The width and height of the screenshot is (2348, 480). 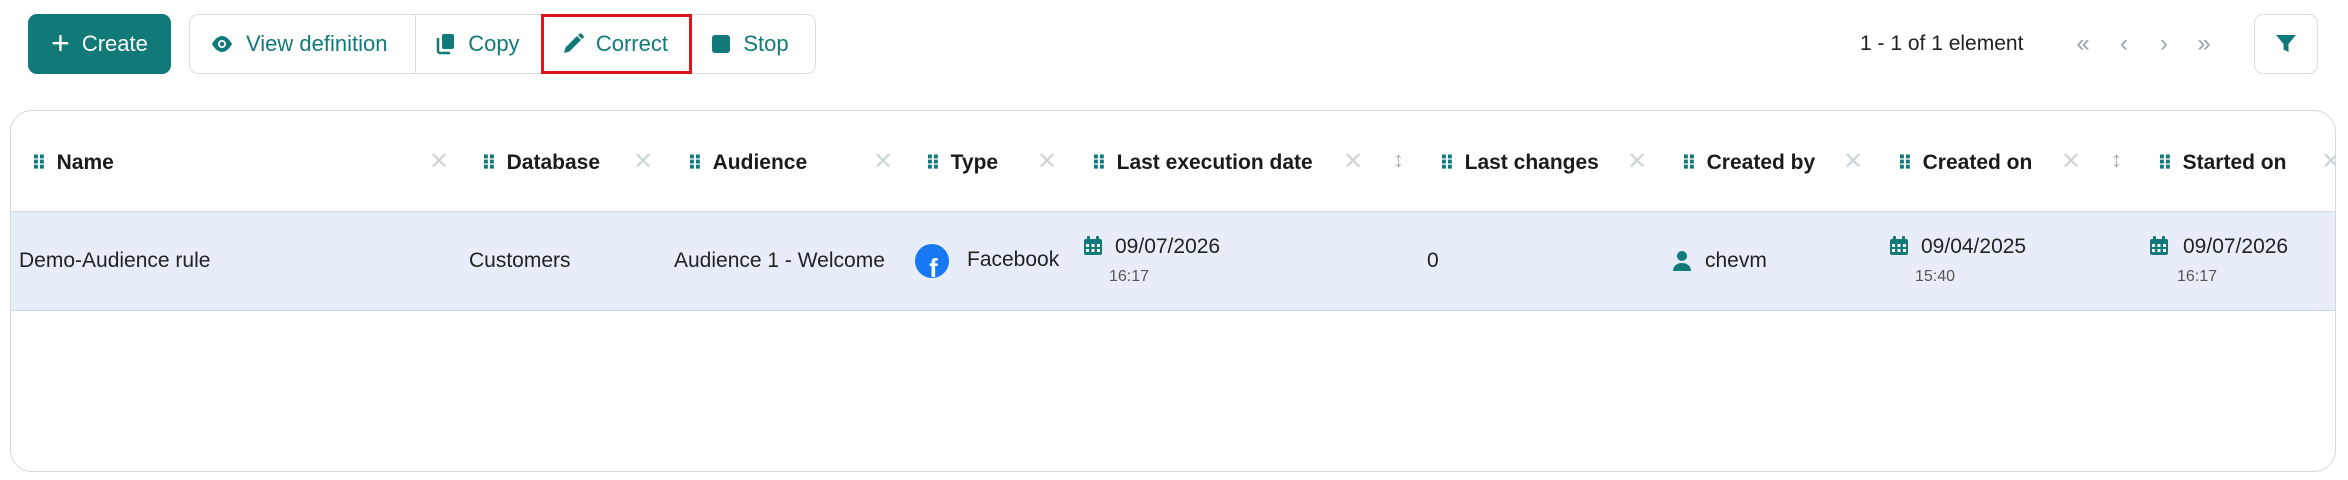 I want to click on cell-created-by: chevm, so click(x=1736, y=260).